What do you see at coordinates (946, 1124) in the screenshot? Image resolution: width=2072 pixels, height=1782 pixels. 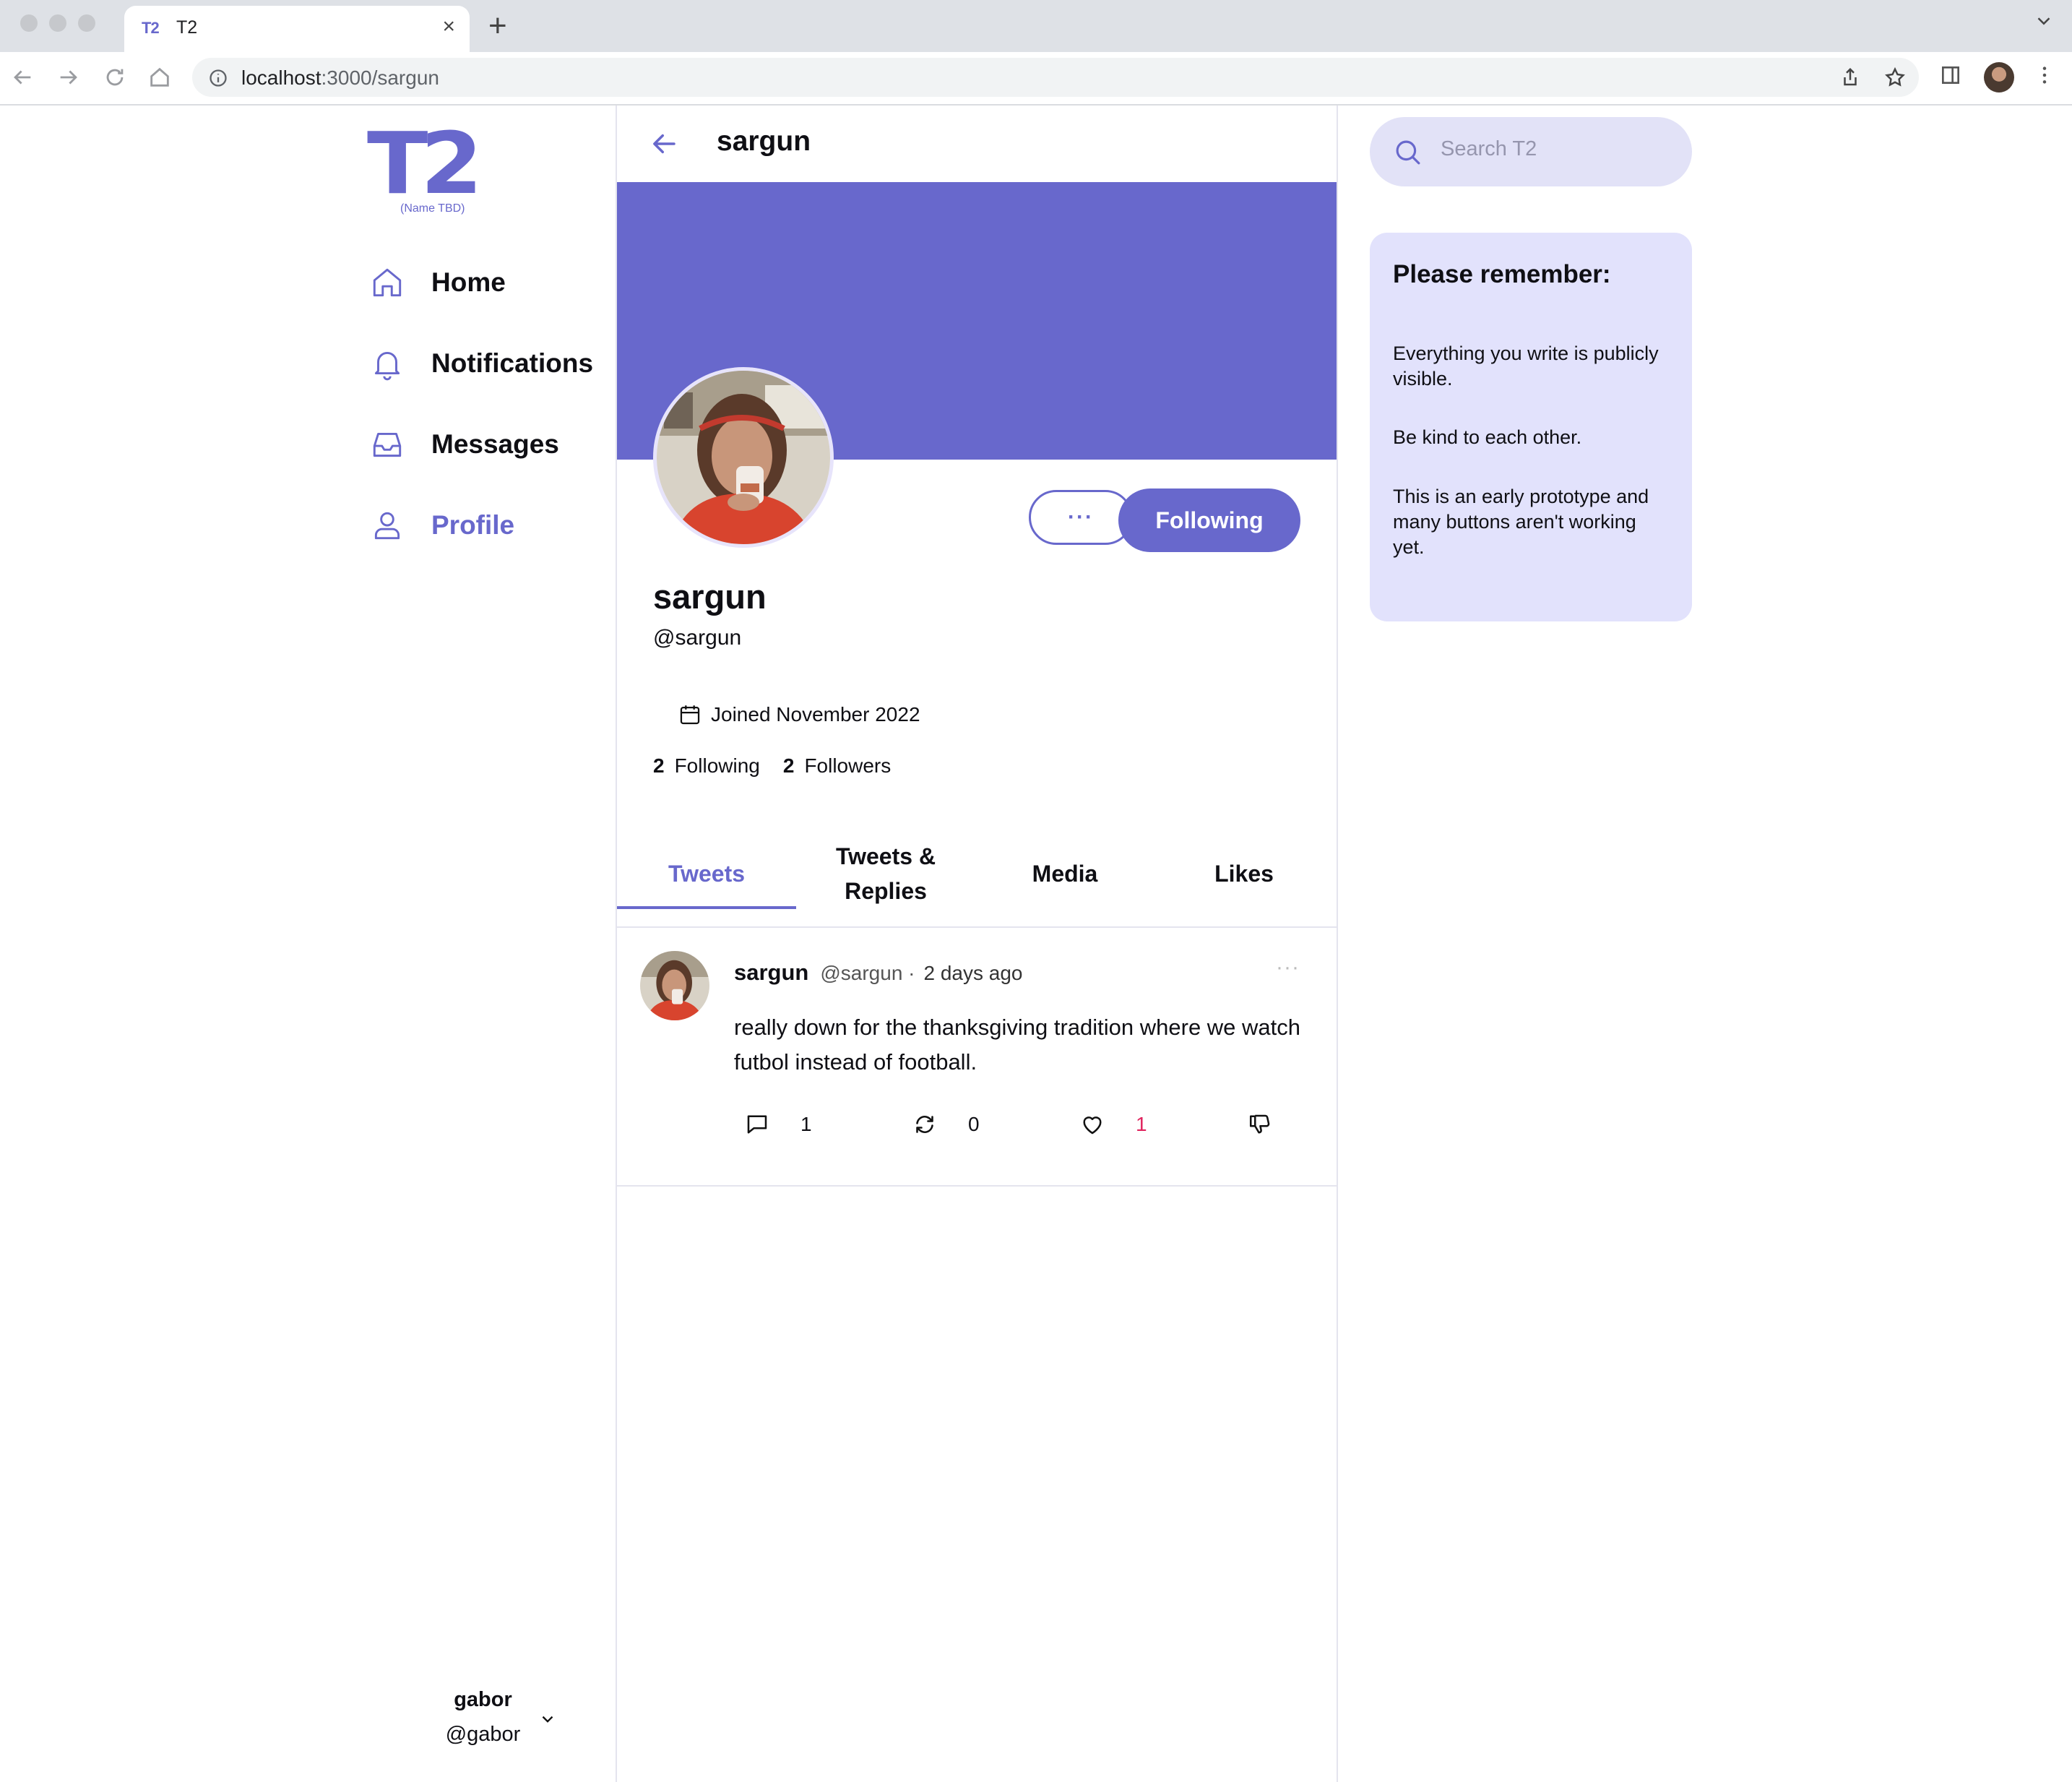 I see `retweet-action: 0` at bounding box center [946, 1124].